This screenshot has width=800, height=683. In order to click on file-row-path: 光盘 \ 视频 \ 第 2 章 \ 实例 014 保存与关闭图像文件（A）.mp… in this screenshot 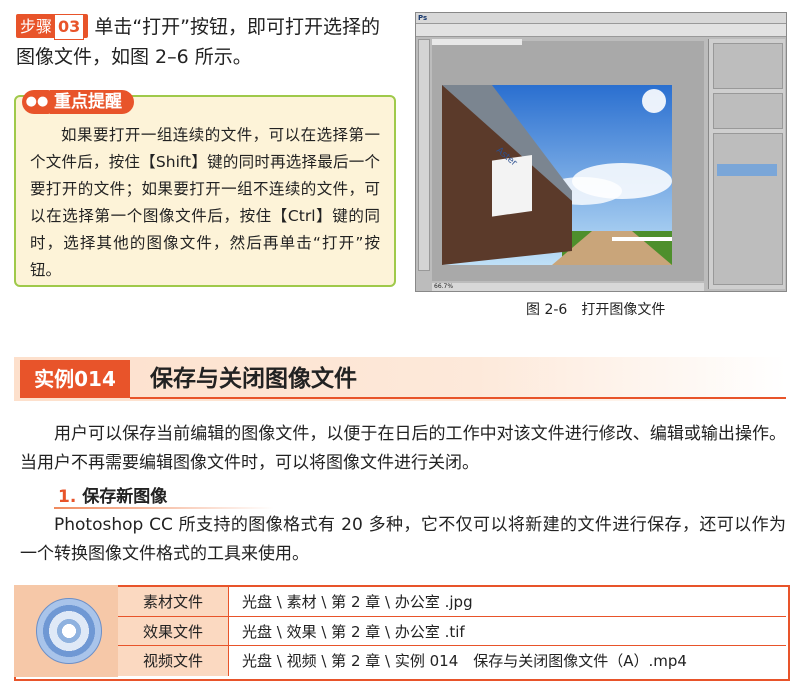, I will do `click(464, 661)`.